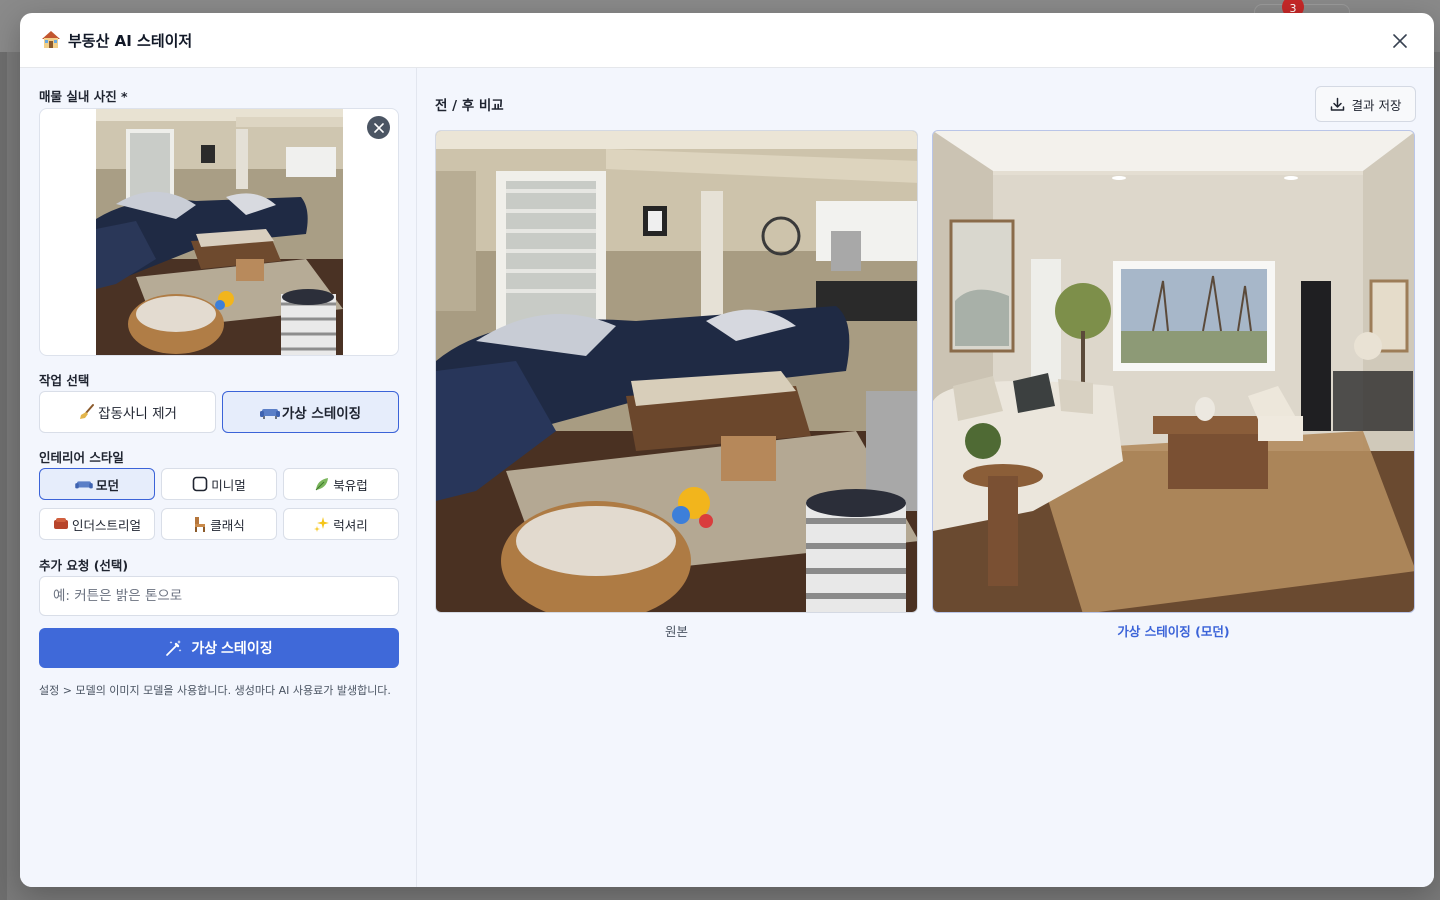 This screenshot has height=900, width=1440. I want to click on task-label: 작업 선택, so click(64, 380).